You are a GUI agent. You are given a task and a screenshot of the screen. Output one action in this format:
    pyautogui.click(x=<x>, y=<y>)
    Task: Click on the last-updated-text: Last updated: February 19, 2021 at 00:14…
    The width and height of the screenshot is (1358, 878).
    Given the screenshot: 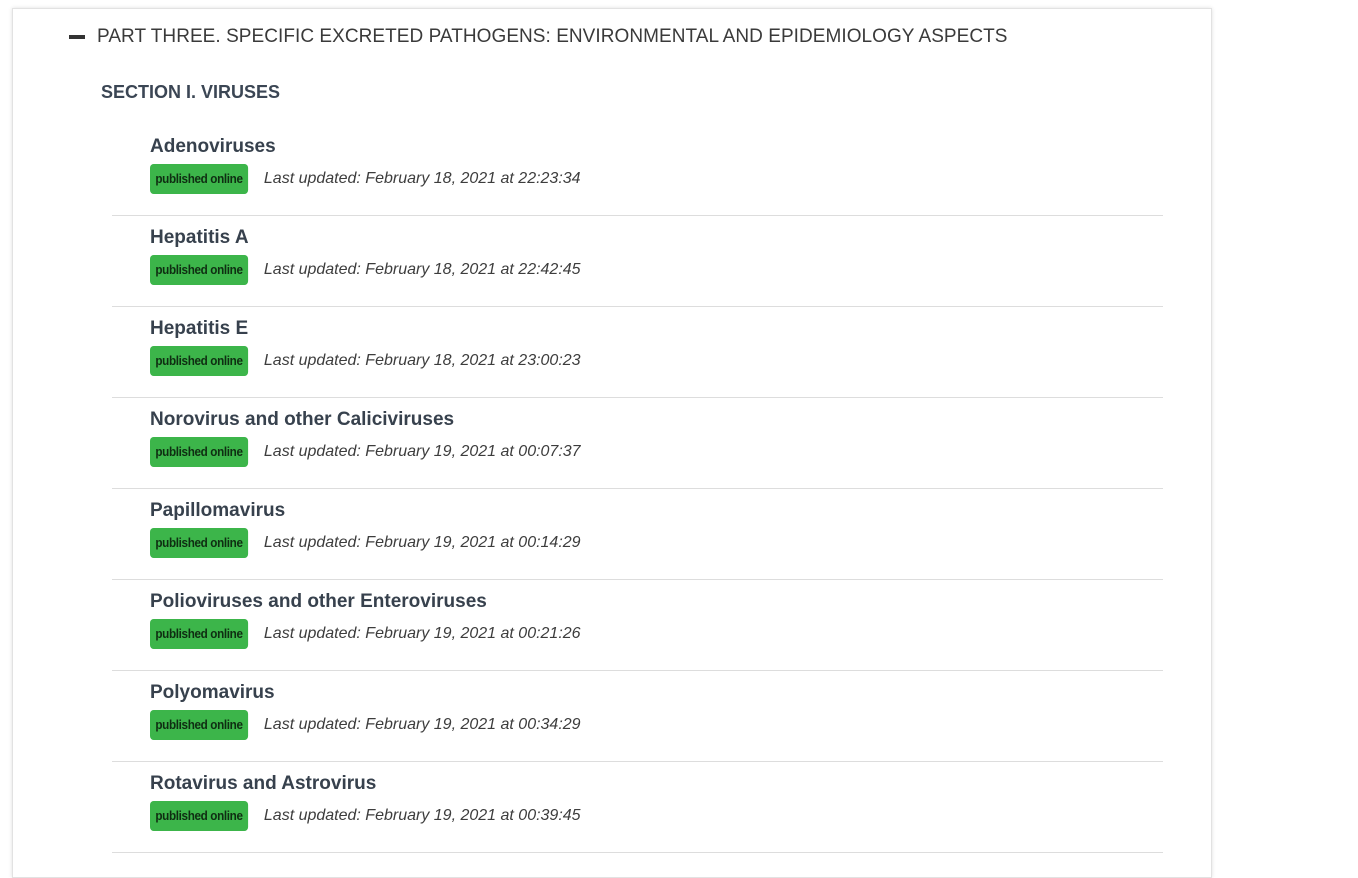 What is the action you would take?
    pyautogui.click(x=422, y=542)
    